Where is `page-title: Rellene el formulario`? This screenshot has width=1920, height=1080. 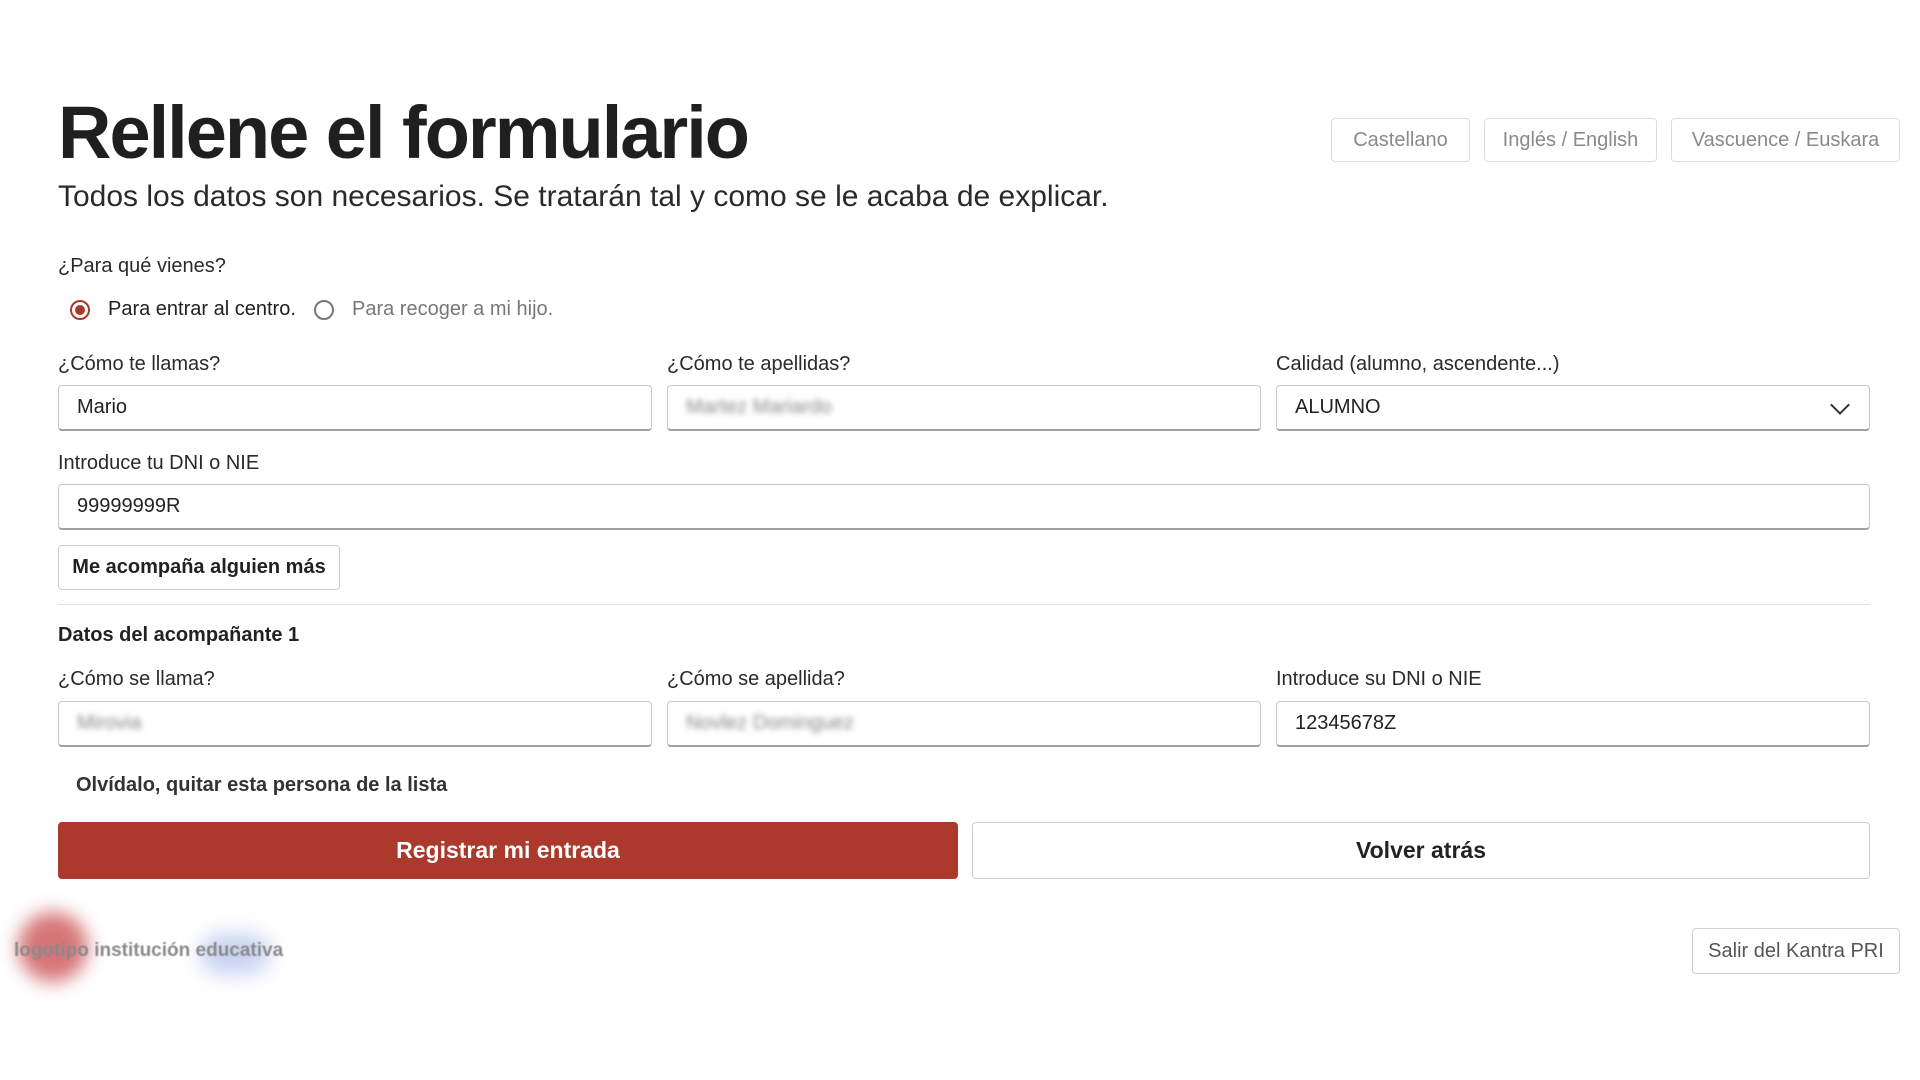
page-title: Rellene el formulario is located at coordinates (404, 132).